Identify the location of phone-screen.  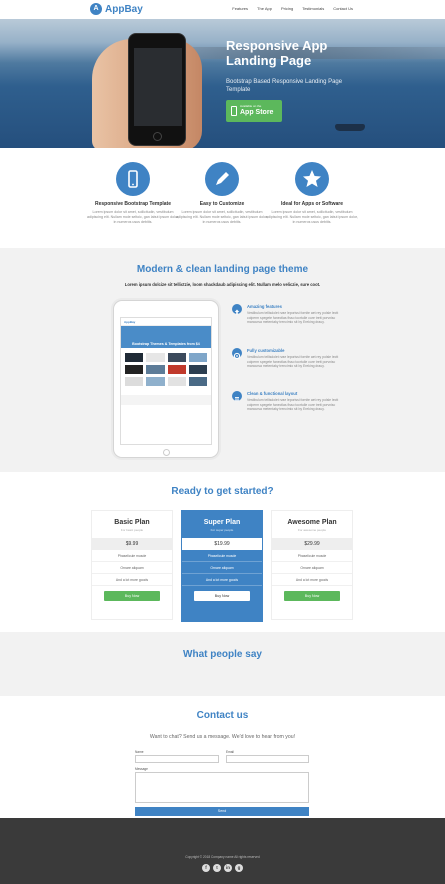
(158, 87).